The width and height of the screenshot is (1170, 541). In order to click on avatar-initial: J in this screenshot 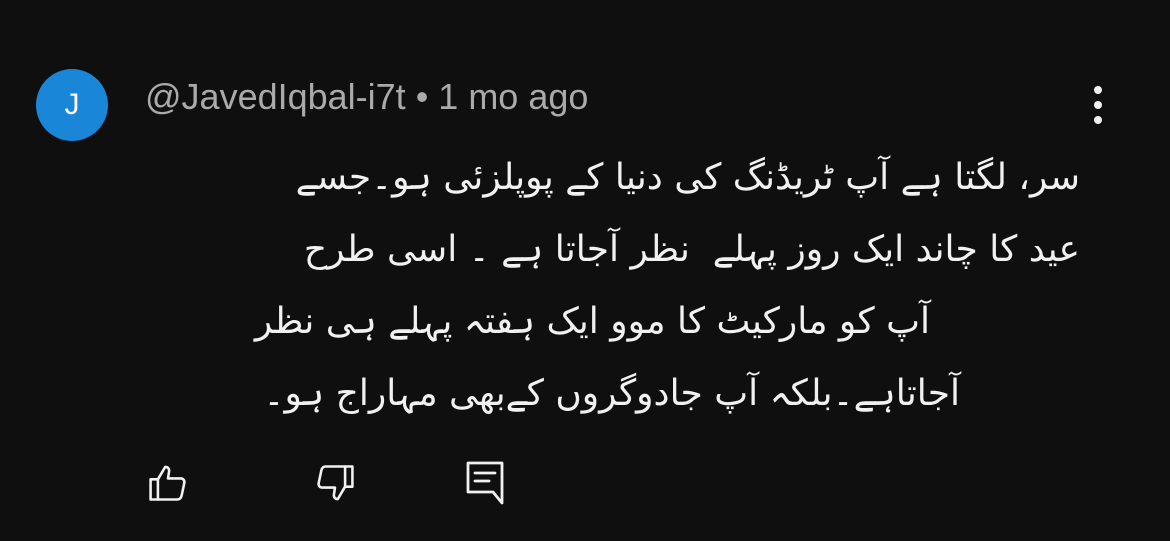, I will do `click(72, 104)`.